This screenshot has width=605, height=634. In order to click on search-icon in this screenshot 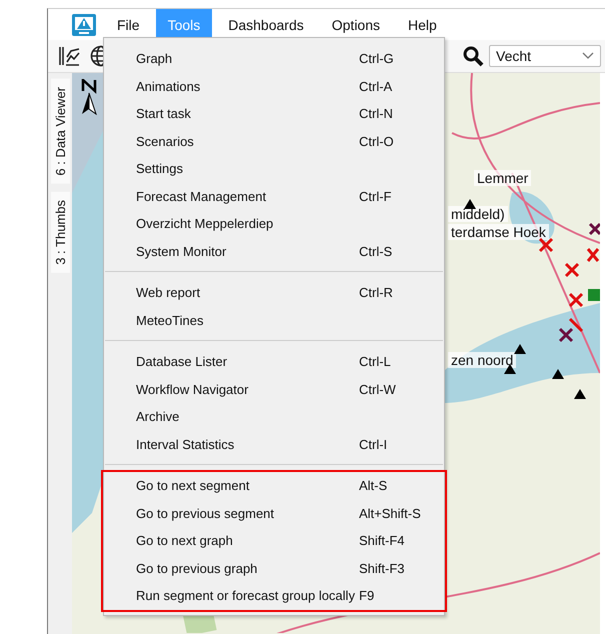, I will do `click(473, 56)`.